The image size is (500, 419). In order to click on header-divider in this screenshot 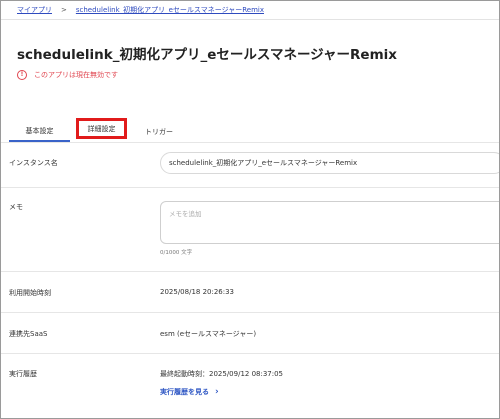, I will do `click(250, 19)`.